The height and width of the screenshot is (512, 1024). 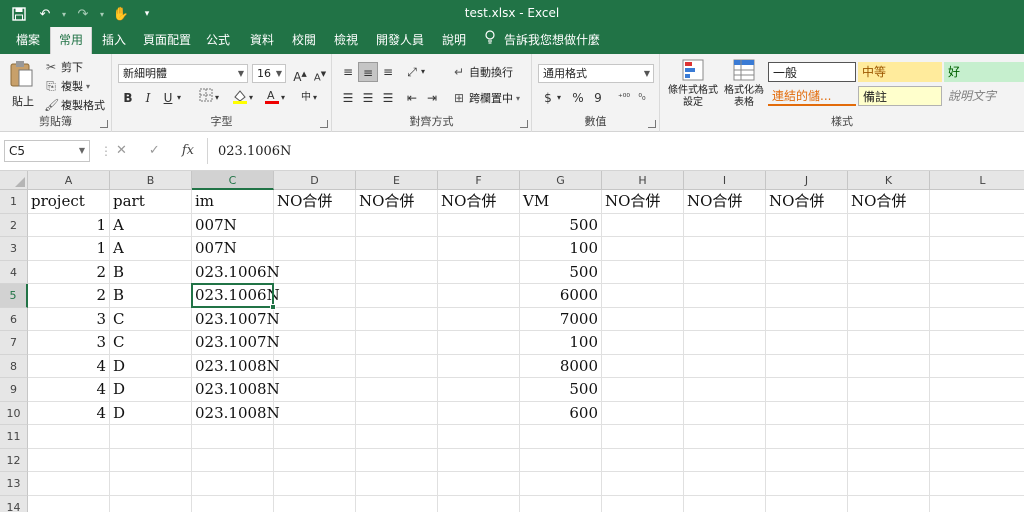 What do you see at coordinates (984, 96) in the screenshot?
I see `style-explanatory: 說明文字` at bounding box center [984, 96].